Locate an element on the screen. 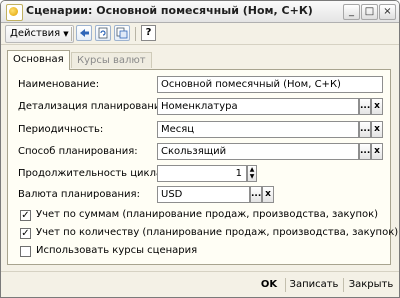  detail-clear-button: x is located at coordinates (377, 106).